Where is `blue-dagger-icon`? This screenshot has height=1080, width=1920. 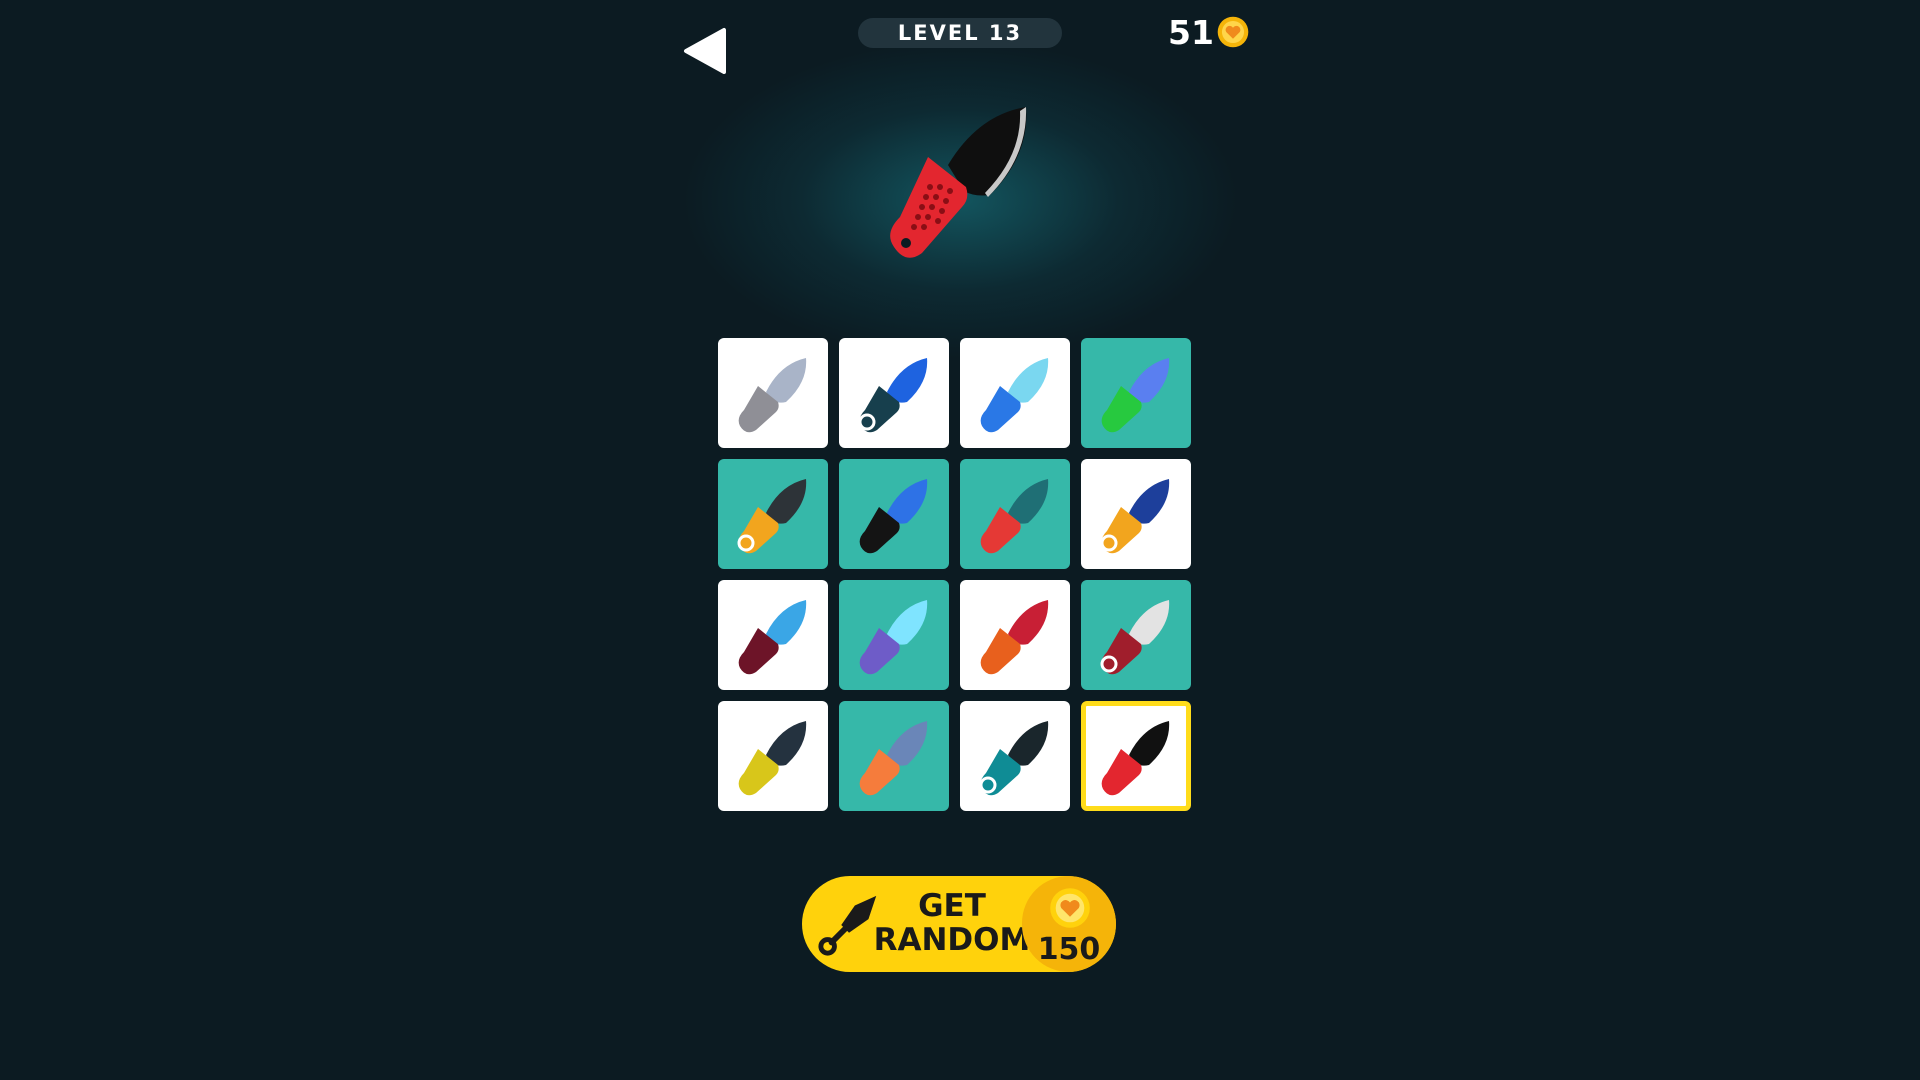
blue-dagger-icon is located at coordinates (1014, 395).